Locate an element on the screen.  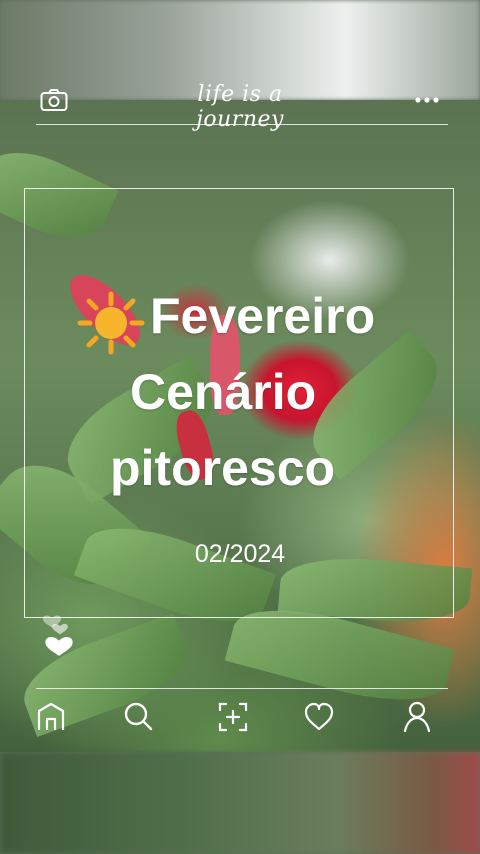
nav-divider is located at coordinates (242, 688).